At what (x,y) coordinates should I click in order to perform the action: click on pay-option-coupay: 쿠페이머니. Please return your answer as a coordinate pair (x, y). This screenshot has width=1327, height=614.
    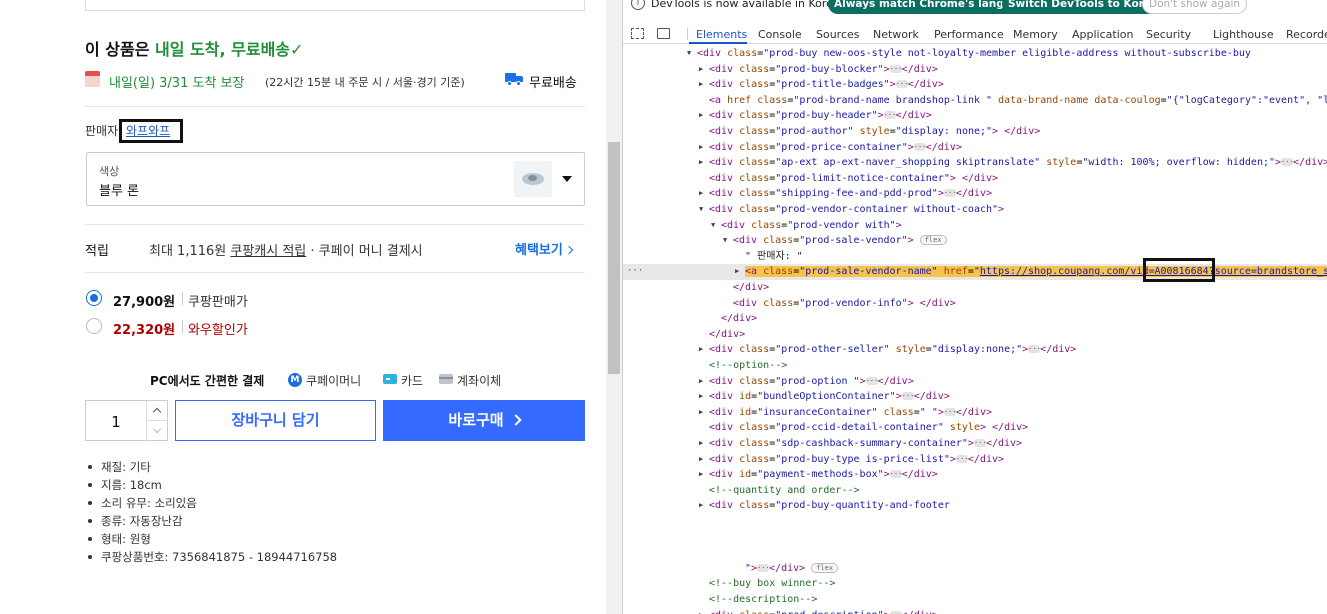
    Looking at the image, I should click on (334, 381).